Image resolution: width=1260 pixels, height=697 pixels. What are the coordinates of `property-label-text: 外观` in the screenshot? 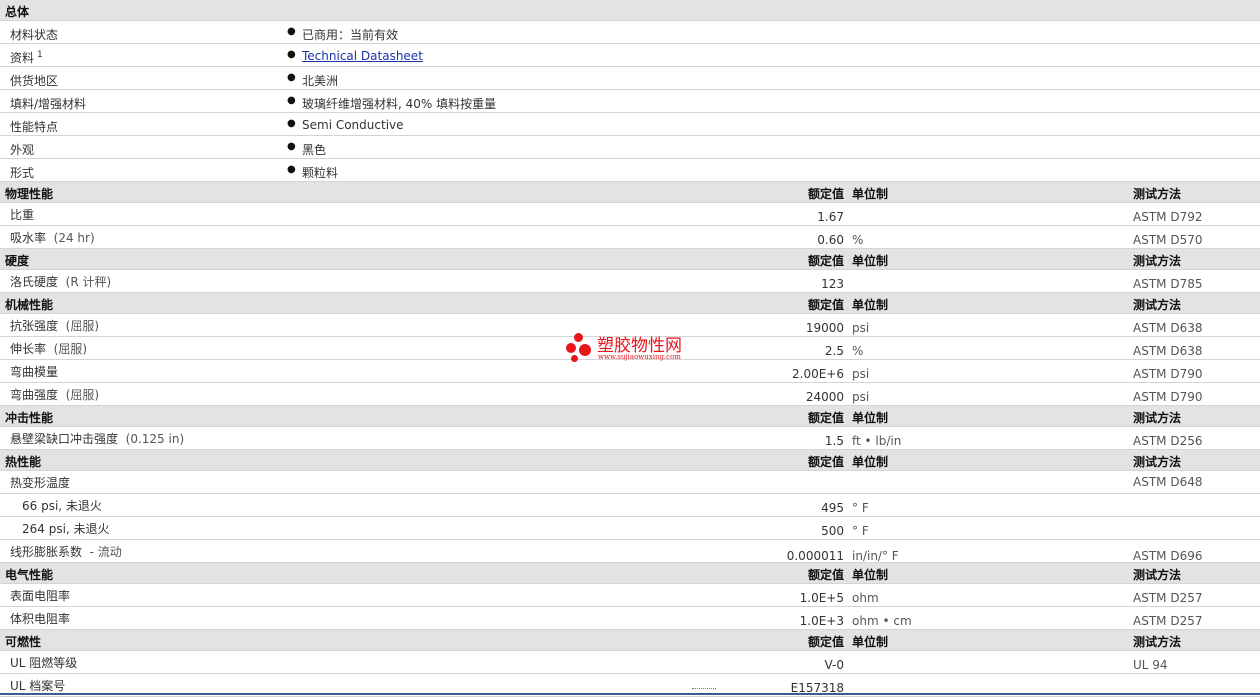 It's located at (22, 150).